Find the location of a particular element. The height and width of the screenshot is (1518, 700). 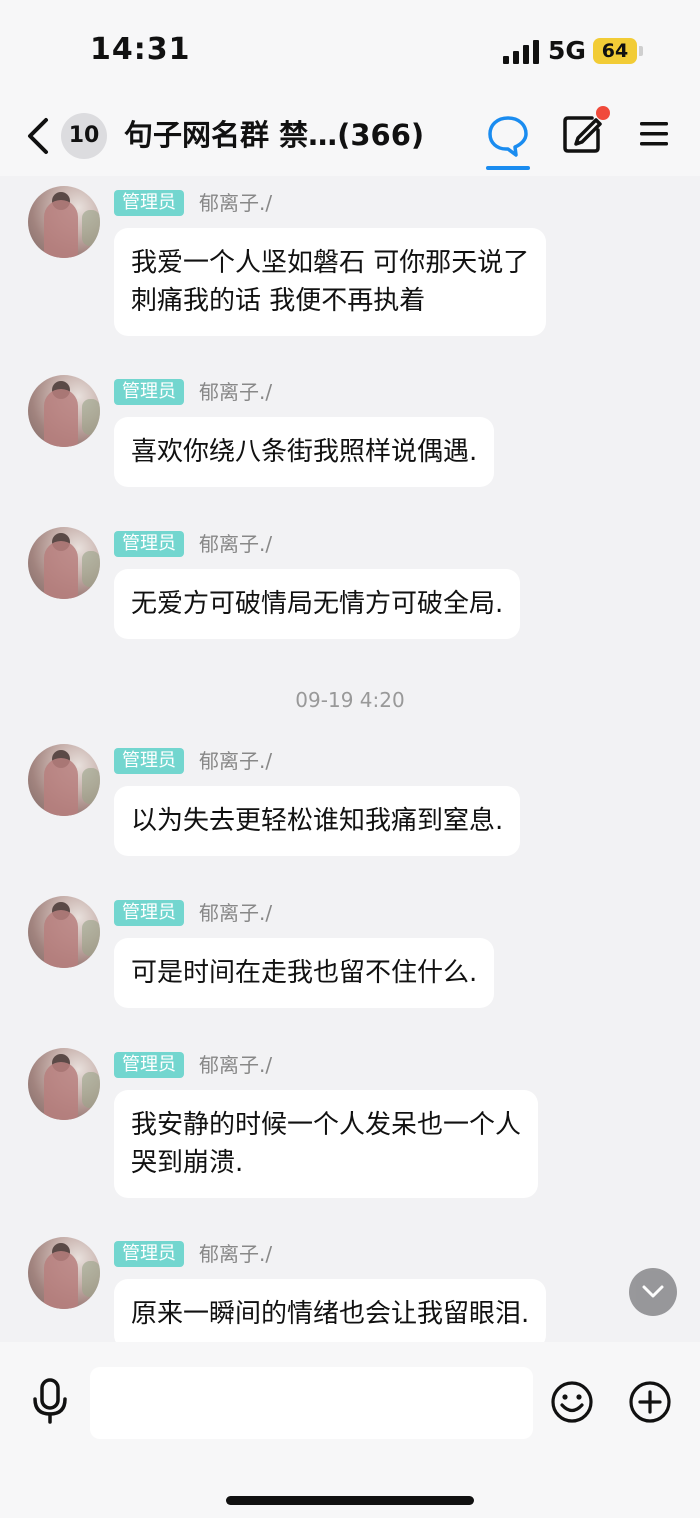

timestamp: 09-19 4:20 is located at coordinates (350, 700).